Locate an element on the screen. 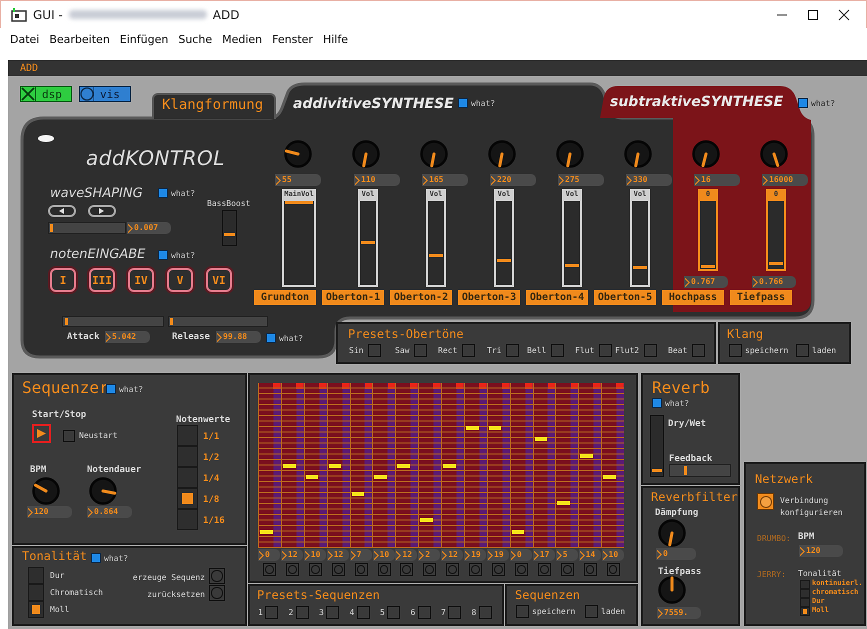  menu-item: Hilfe is located at coordinates (335, 39).